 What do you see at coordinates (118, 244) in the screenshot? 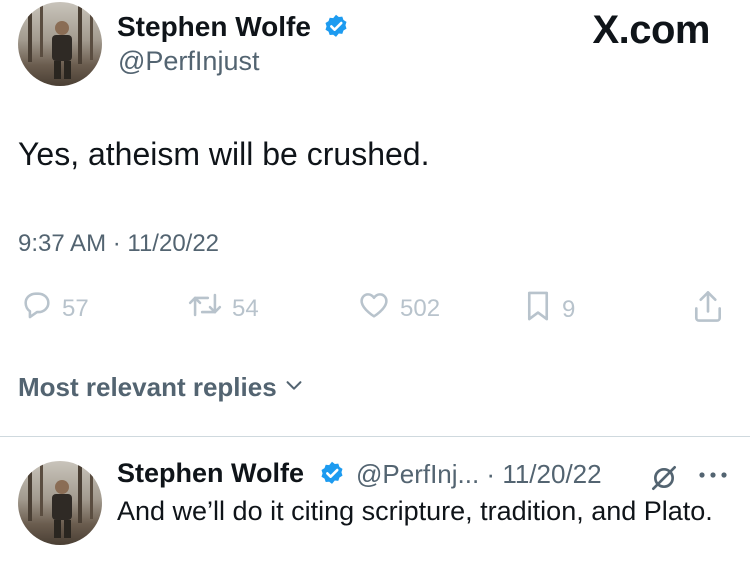
I see `tweet-timestamp: 9:37 AM · 11/20/22` at bounding box center [118, 244].